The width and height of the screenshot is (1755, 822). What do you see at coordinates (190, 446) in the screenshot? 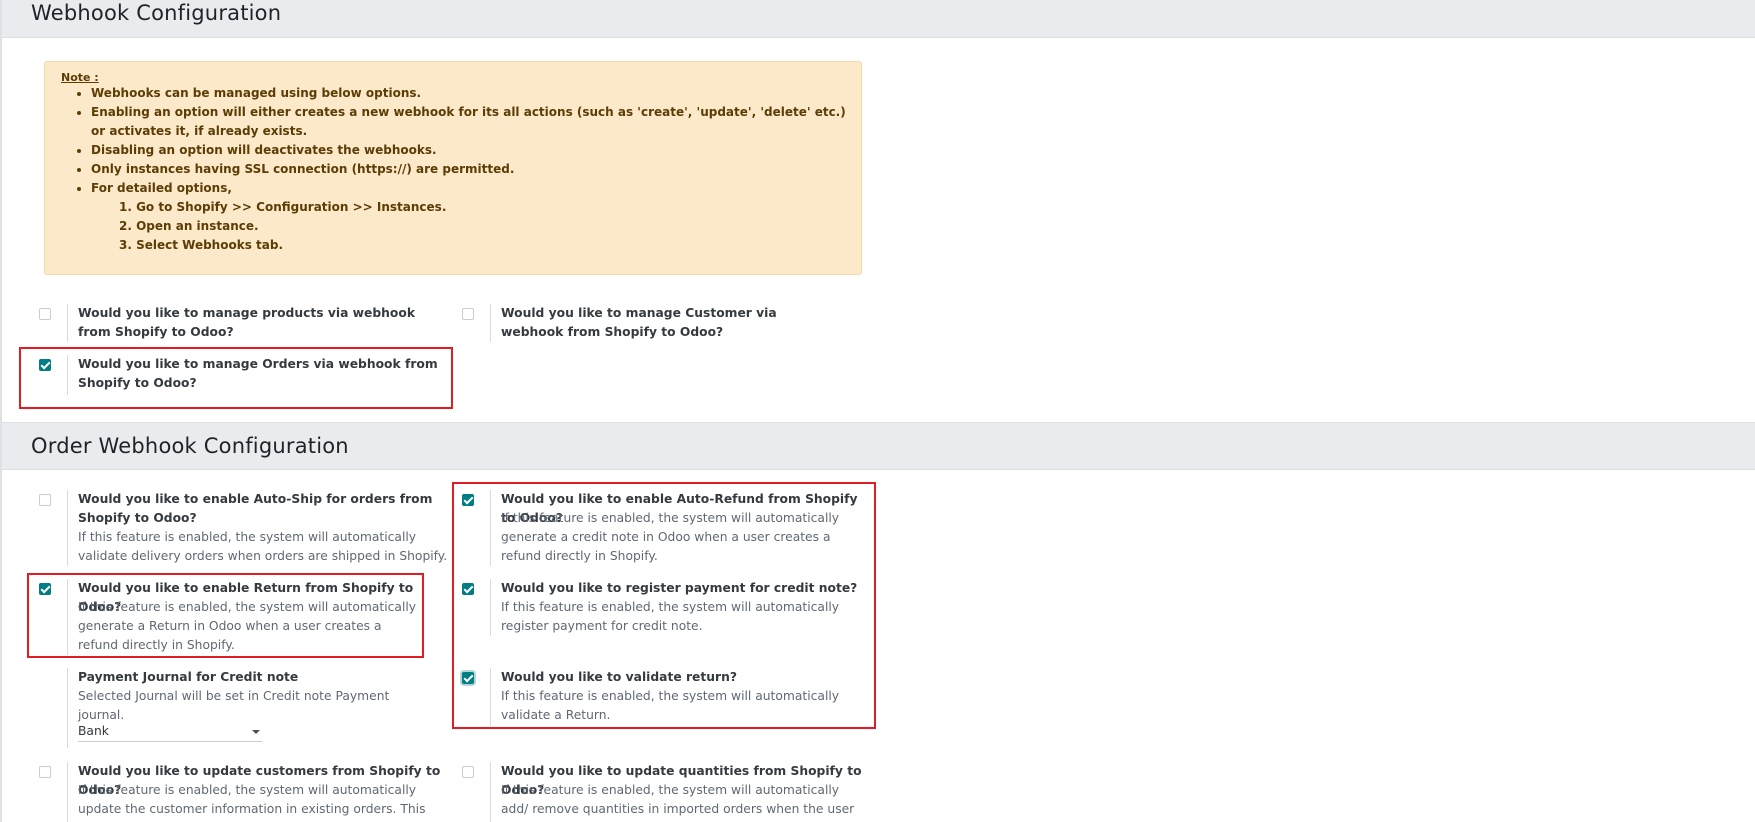
I see `order-webhook-config-title: Order Webhook Configuration` at bounding box center [190, 446].